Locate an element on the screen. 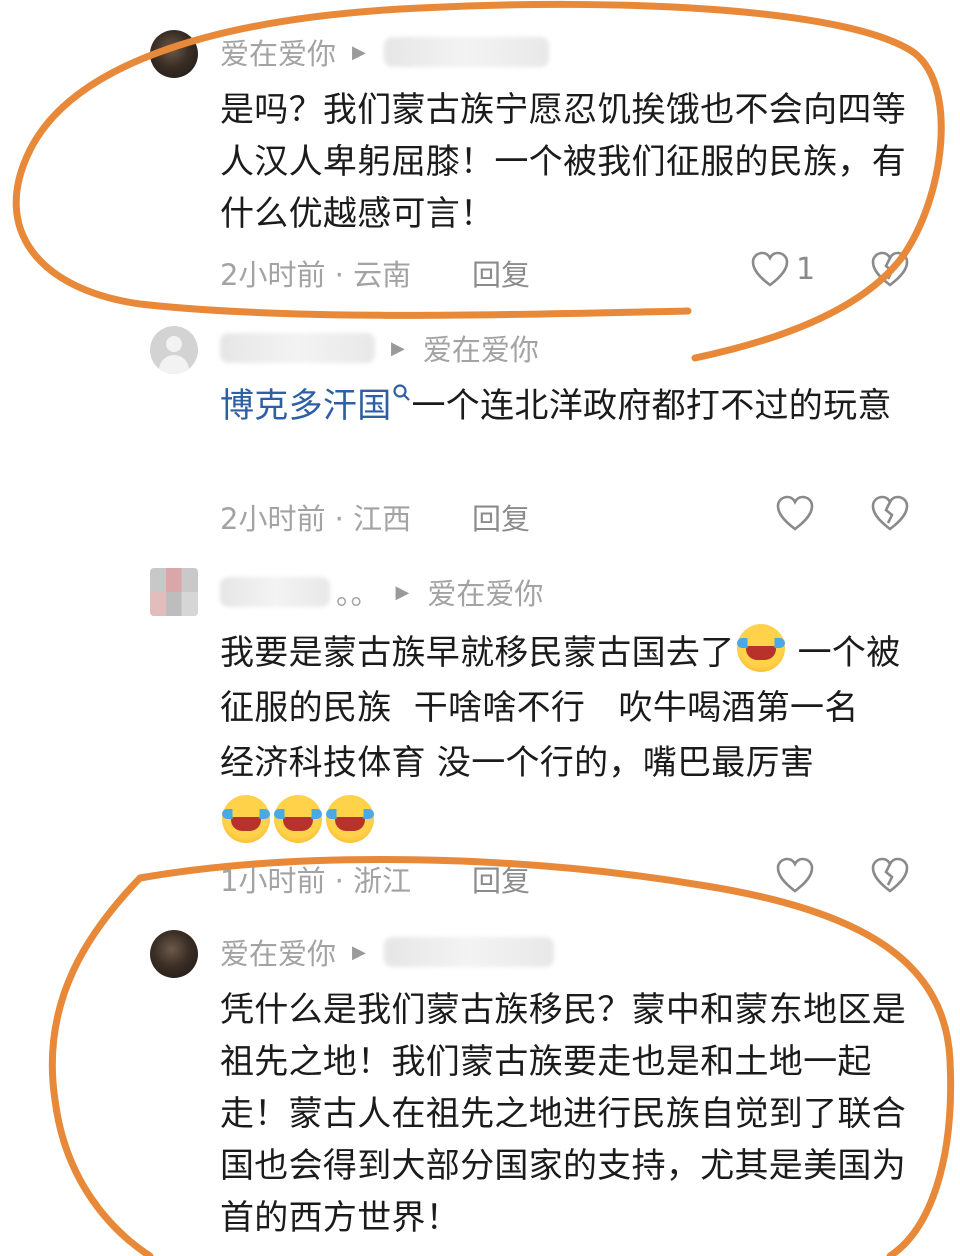  comment-footer: 2小时前 · 云南 回复 1 is located at coordinates (570, 270).